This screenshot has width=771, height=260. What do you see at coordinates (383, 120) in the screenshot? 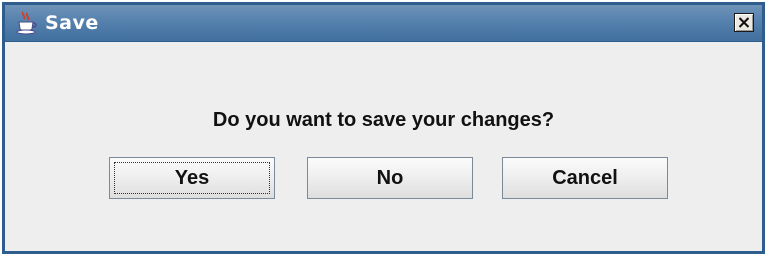
I see `dialog-message: Do you want to save your changes?` at bounding box center [383, 120].